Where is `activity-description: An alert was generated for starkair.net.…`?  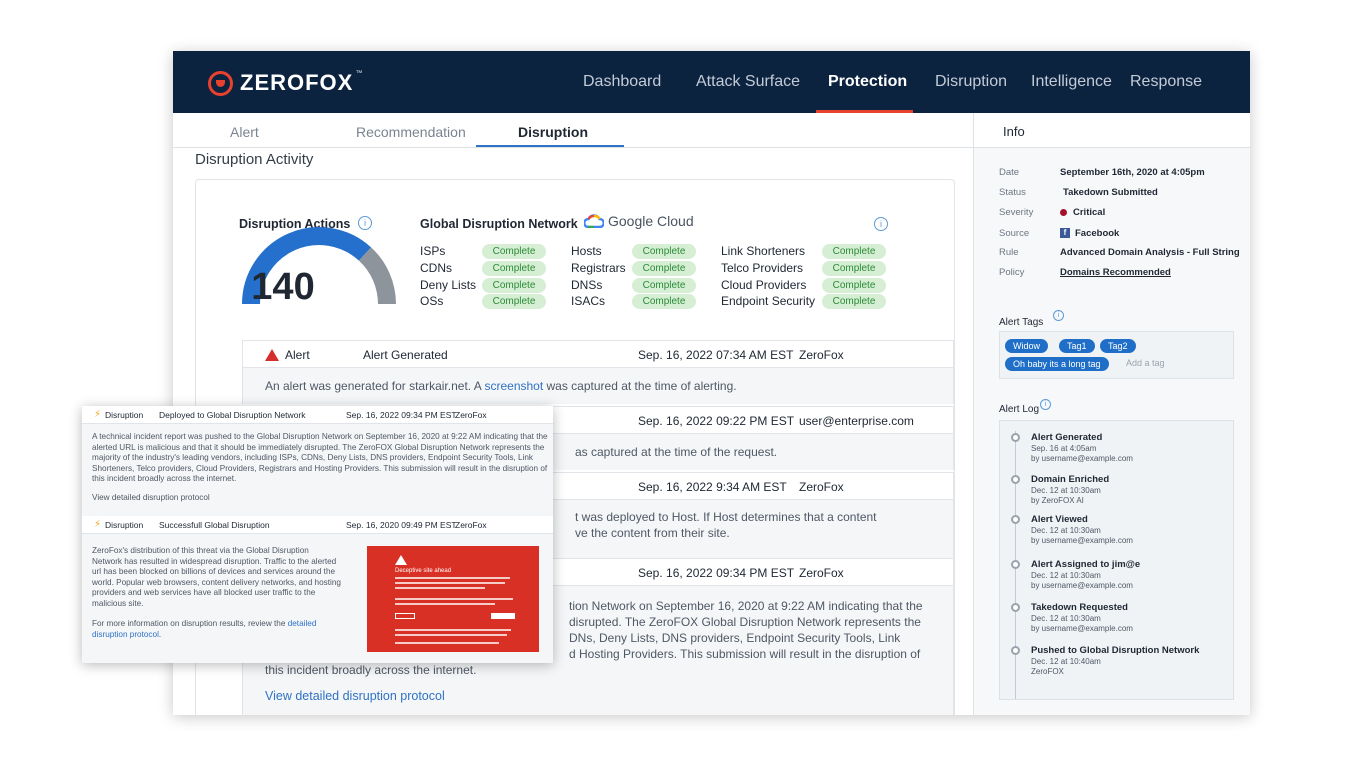
activity-description: An alert was generated for starkair.net.… is located at coordinates (501, 387).